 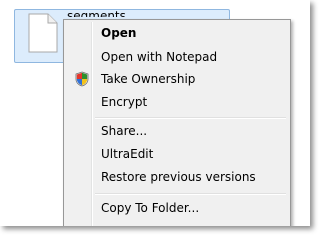 What do you see at coordinates (43, 33) in the screenshot?
I see `document-file-icon` at bounding box center [43, 33].